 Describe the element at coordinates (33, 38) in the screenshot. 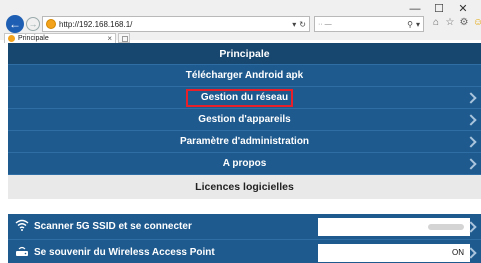

I see `tab-title: Principale` at that location.